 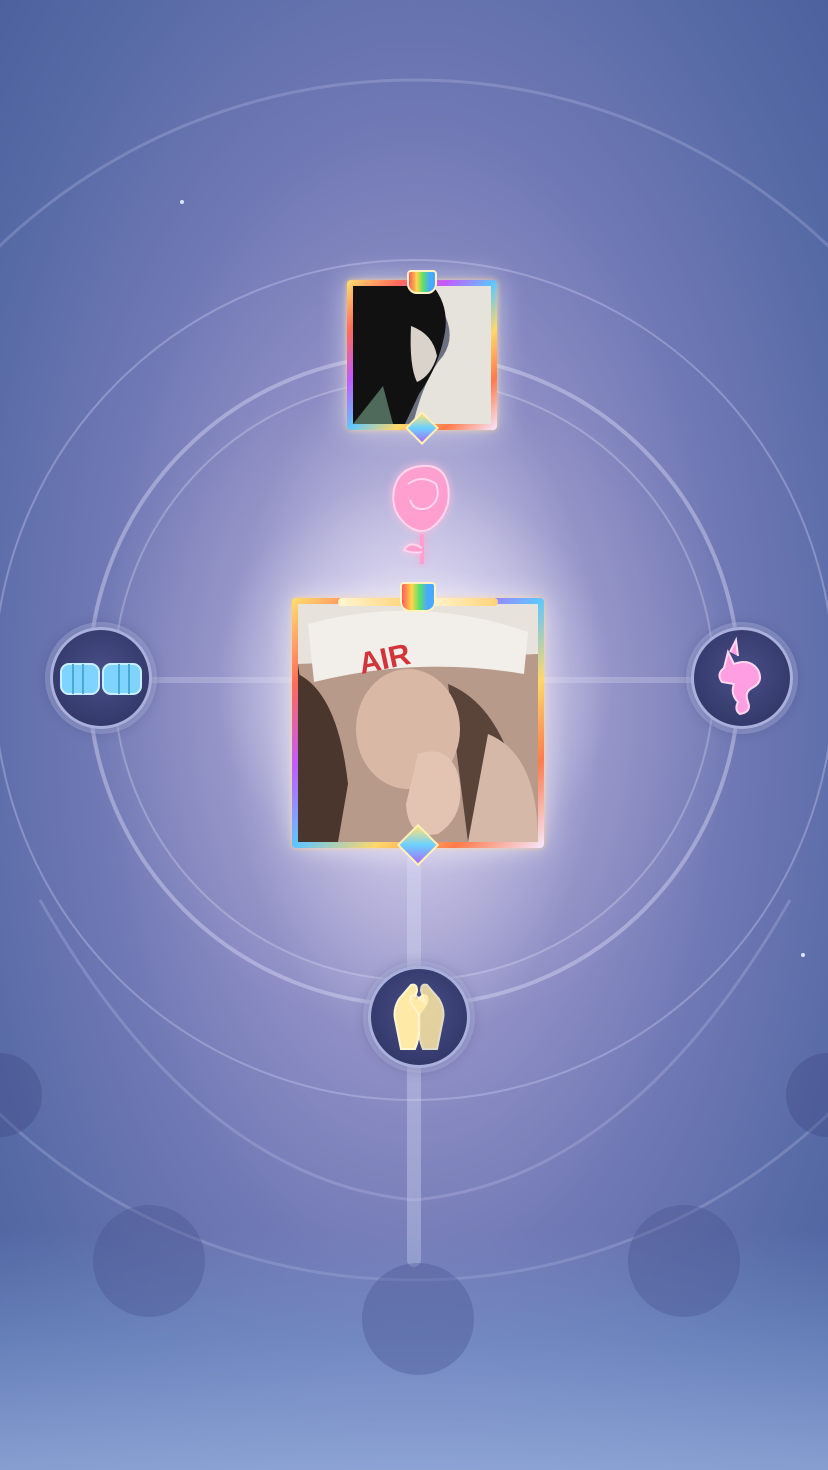 I want to click on self-avatar-frame: AIR, so click(x=418, y=724).